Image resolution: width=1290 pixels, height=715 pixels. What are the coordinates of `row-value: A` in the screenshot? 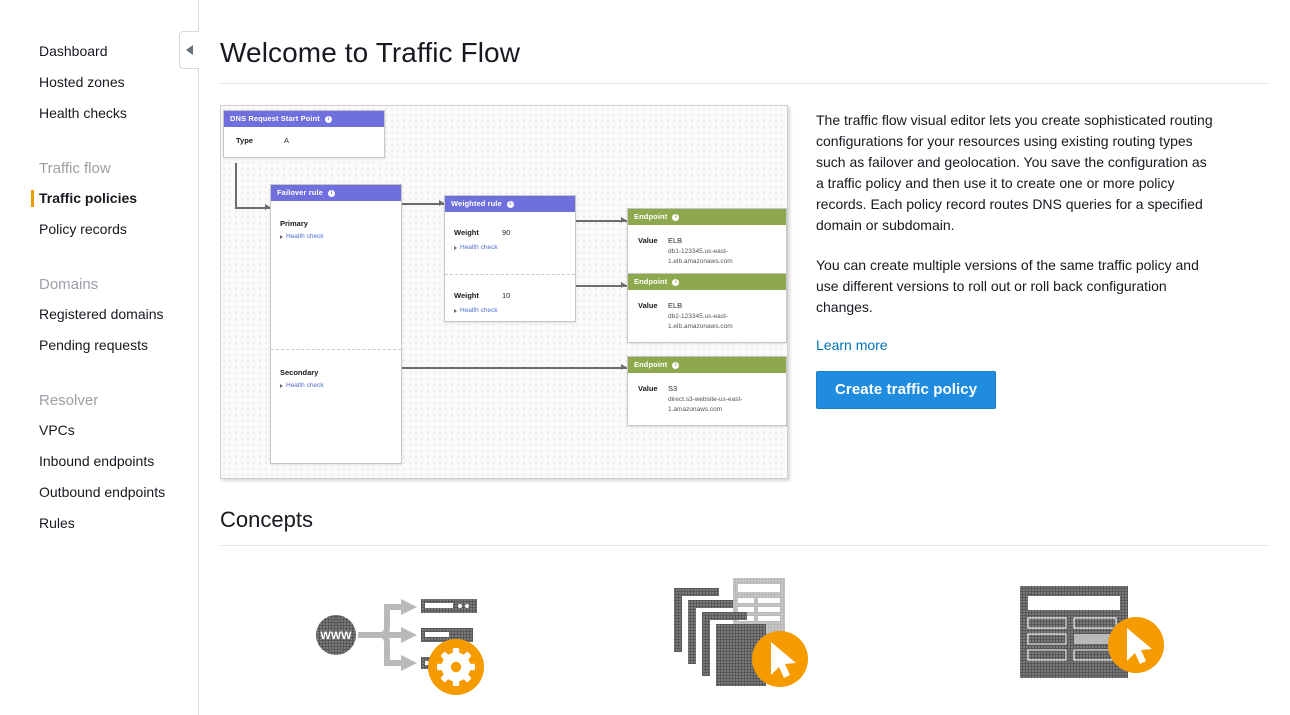 It's located at (287, 140).